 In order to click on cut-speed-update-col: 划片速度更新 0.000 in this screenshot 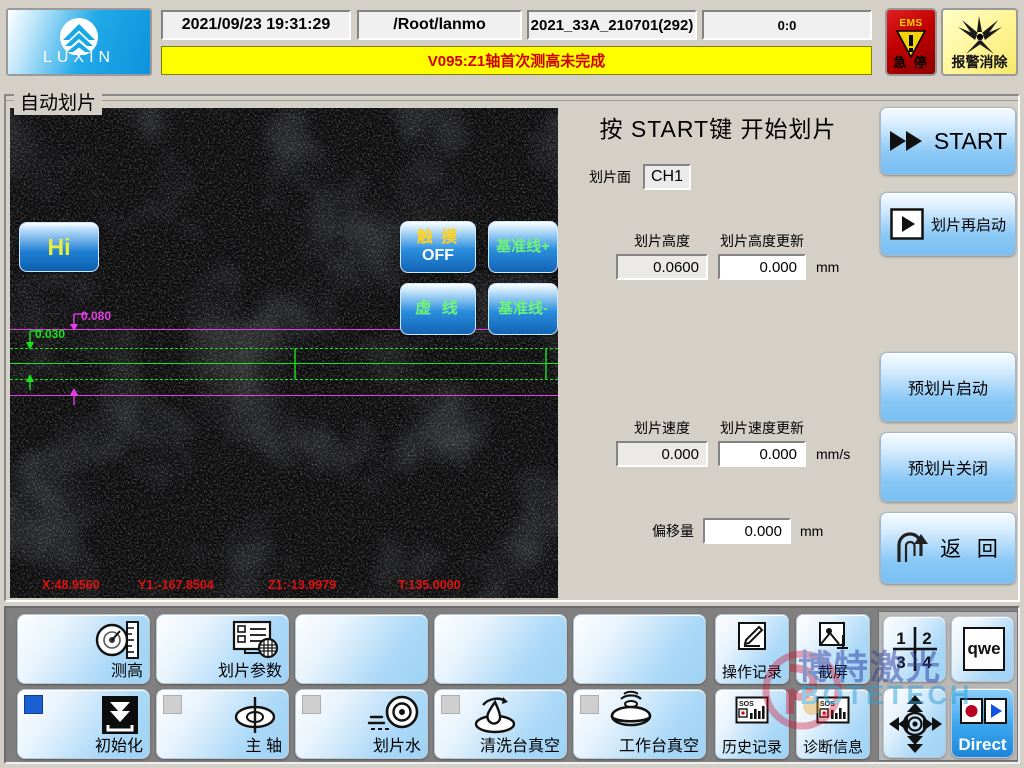, I will do `click(762, 442)`.